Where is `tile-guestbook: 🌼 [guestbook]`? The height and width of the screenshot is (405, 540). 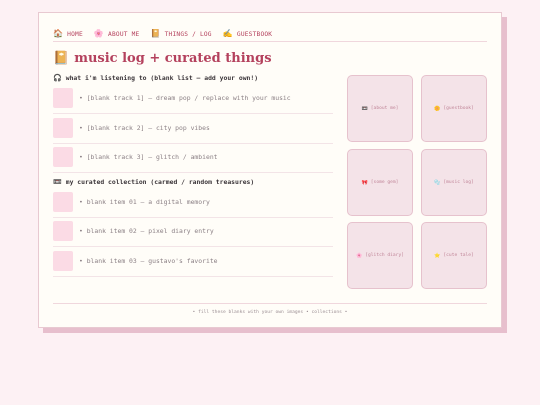
tile-guestbook: 🌼 [guestbook] is located at coordinates (454, 108).